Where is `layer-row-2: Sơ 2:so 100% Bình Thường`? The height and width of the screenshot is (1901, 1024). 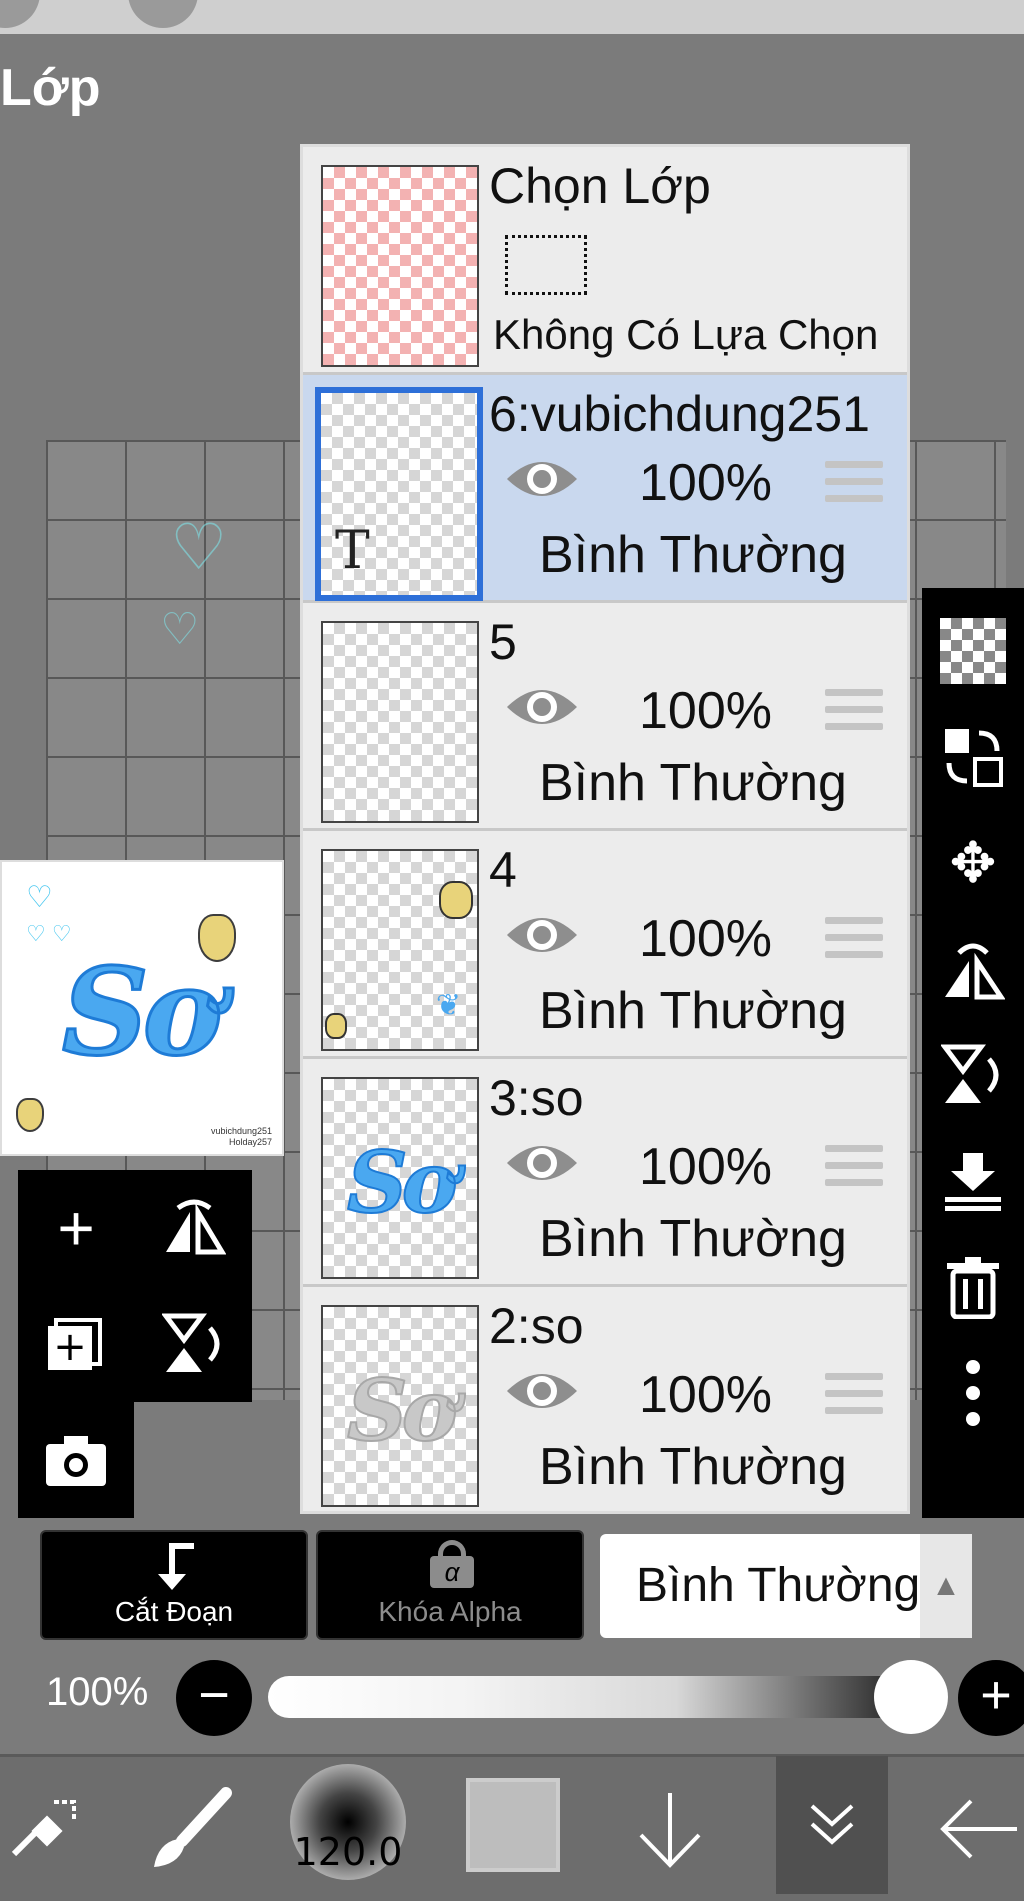 layer-row-2: Sơ 2:so 100% Bình Thường is located at coordinates (605, 1399).